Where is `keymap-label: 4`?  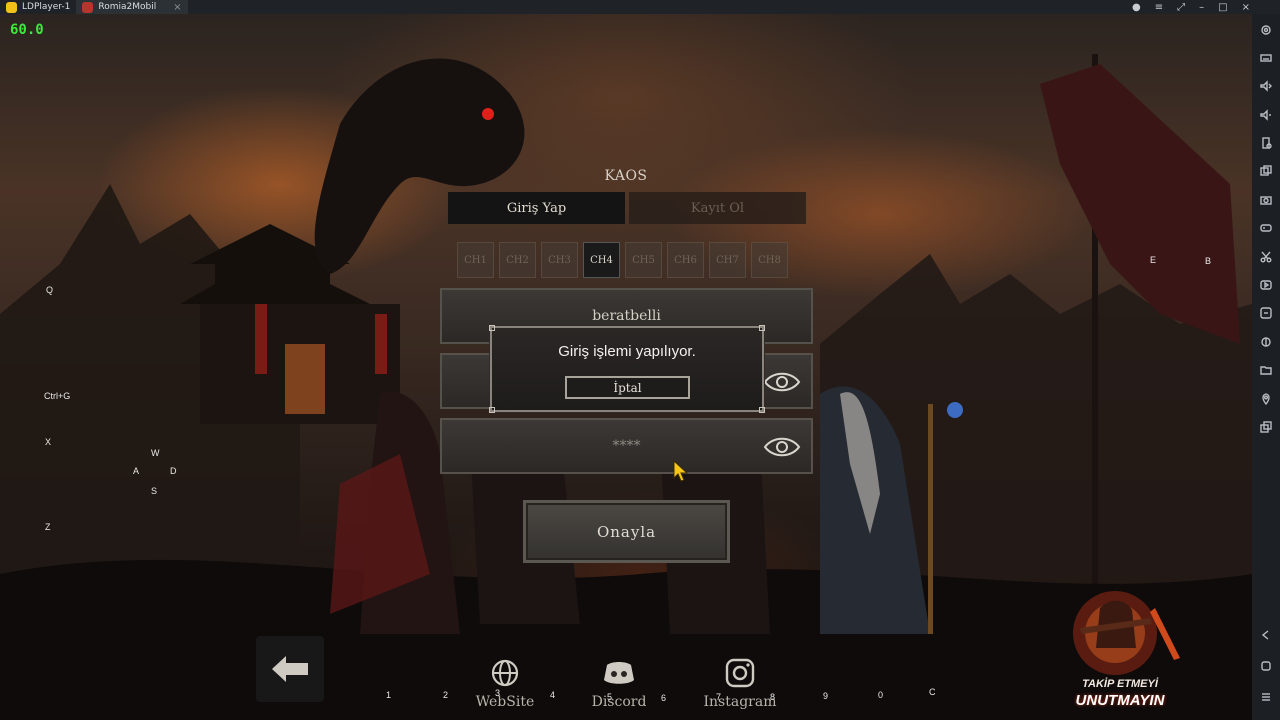
keymap-label: 4 is located at coordinates (553, 695).